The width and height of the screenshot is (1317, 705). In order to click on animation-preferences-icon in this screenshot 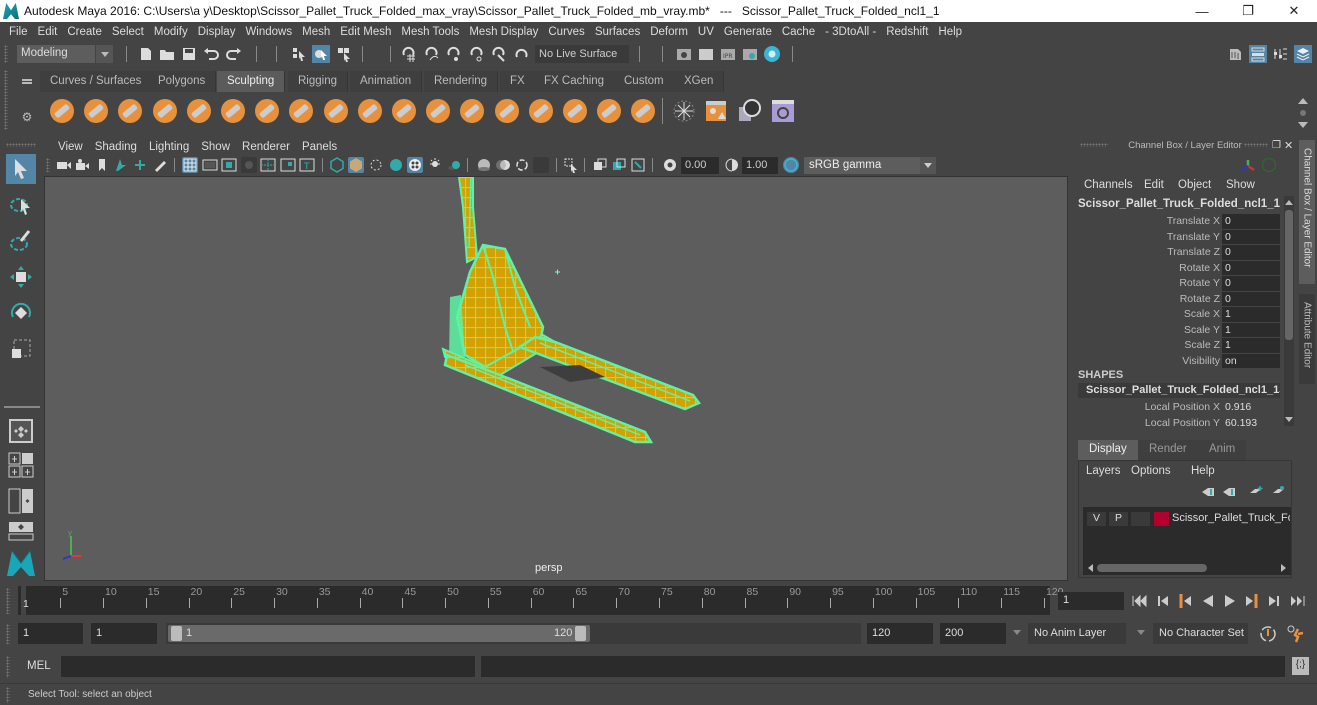, I will do `click(1296, 634)`.